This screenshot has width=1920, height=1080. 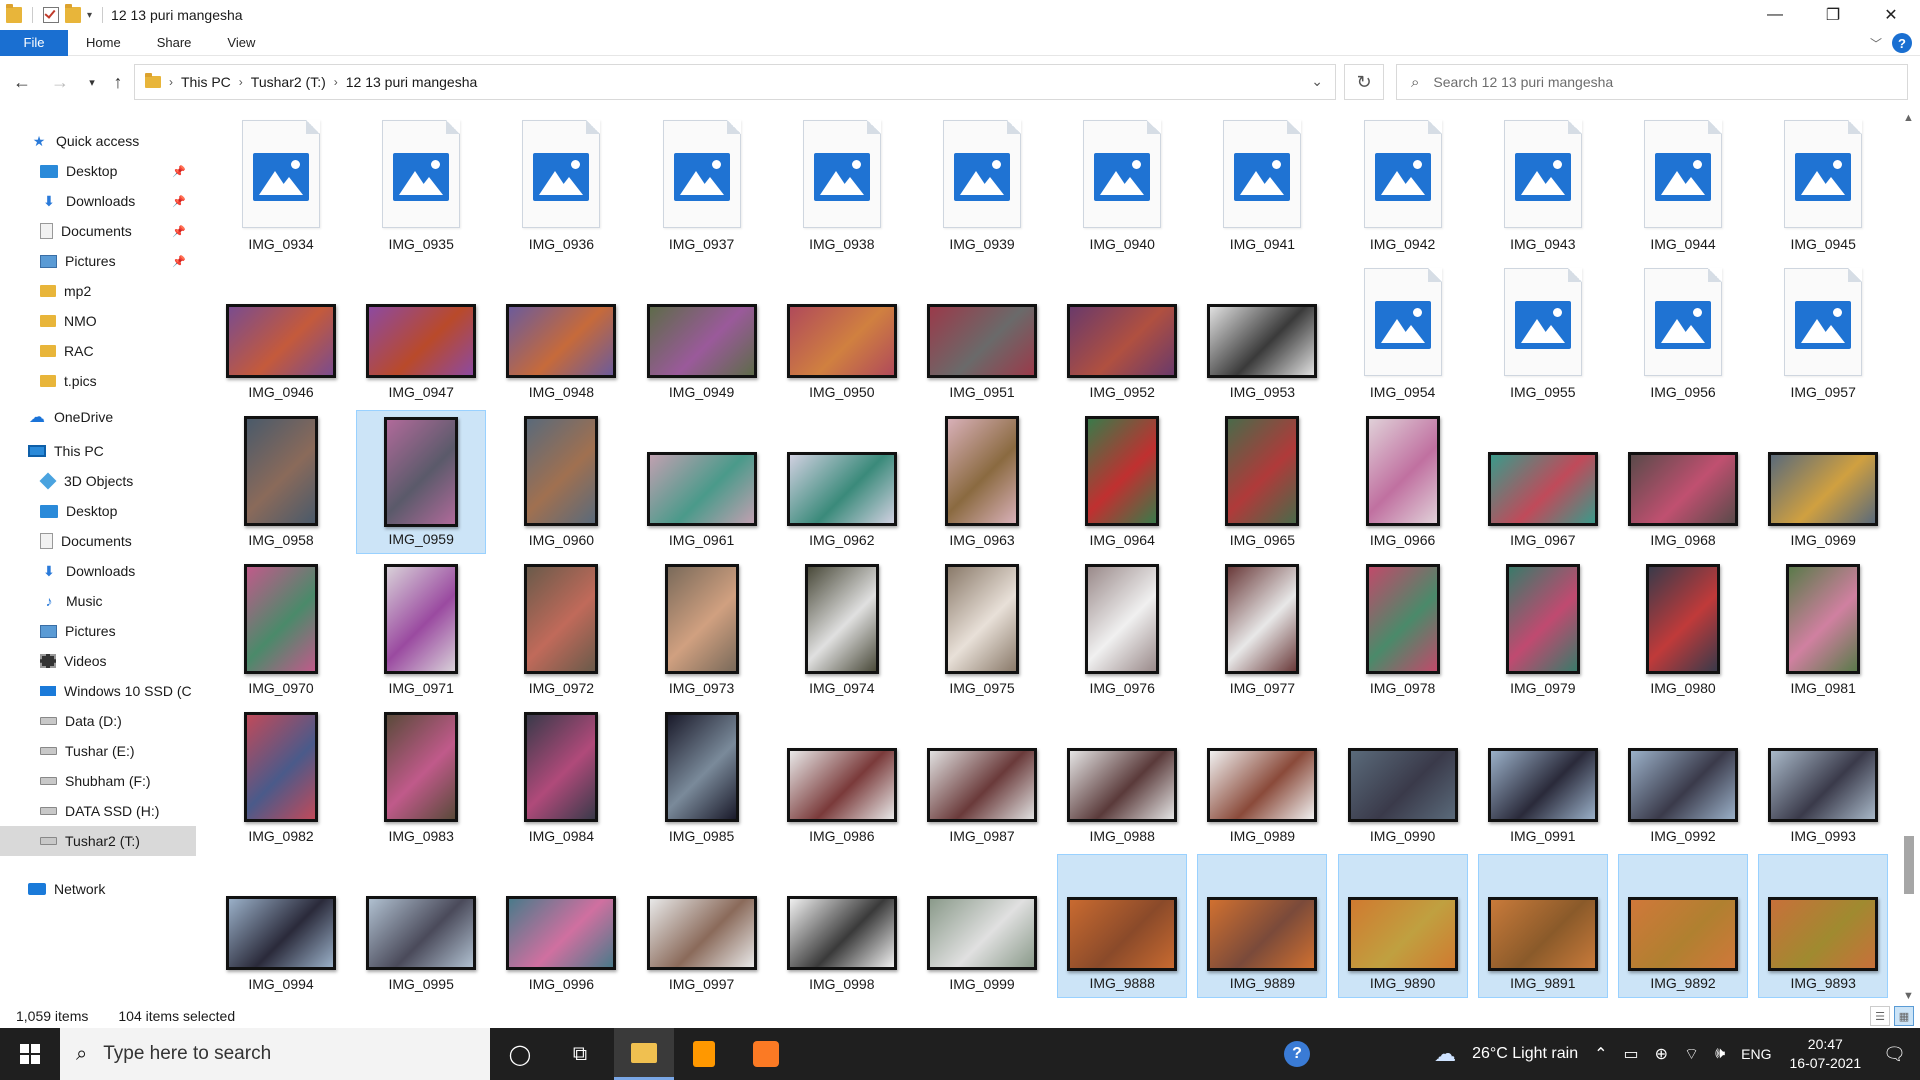 I want to click on file-item: IMG_0979, so click(x=1543, y=630).